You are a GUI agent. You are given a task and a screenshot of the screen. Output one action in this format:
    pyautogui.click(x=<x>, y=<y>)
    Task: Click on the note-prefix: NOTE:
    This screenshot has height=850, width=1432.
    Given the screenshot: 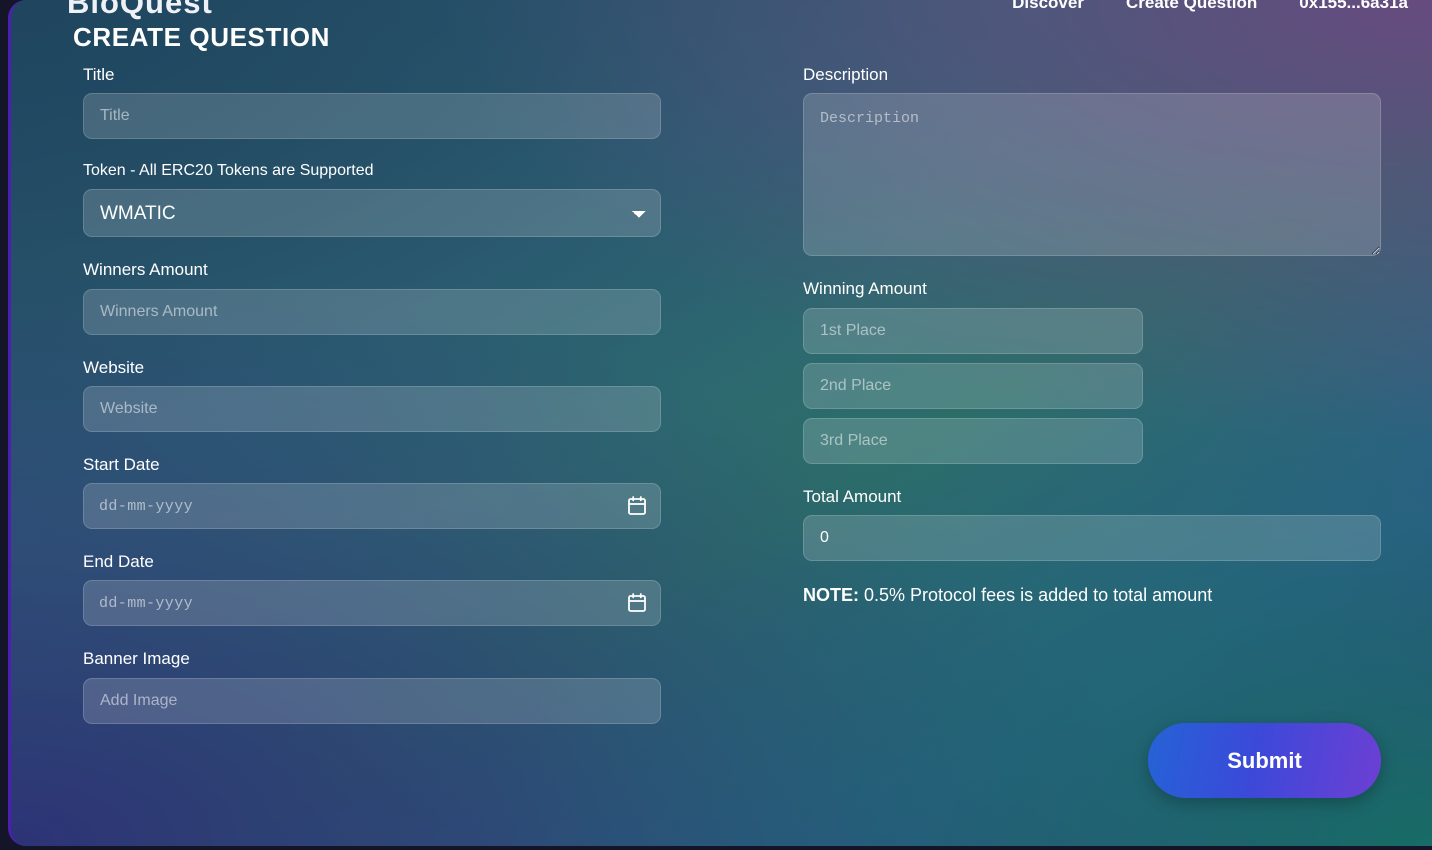 What is the action you would take?
    pyautogui.click(x=831, y=594)
    